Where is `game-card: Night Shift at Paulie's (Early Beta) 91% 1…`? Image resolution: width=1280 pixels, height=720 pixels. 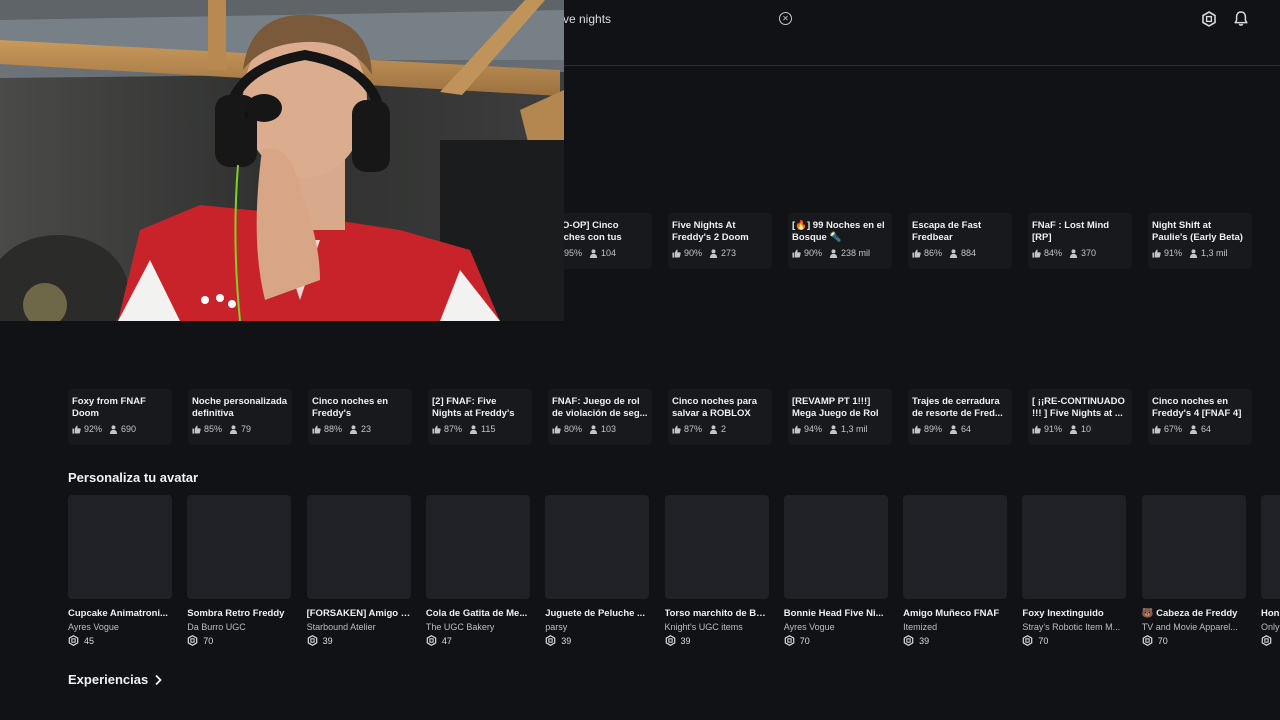
game-card: Night Shift at Paulie's (Early Beta) 91% 1… is located at coordinates (1200, 241).